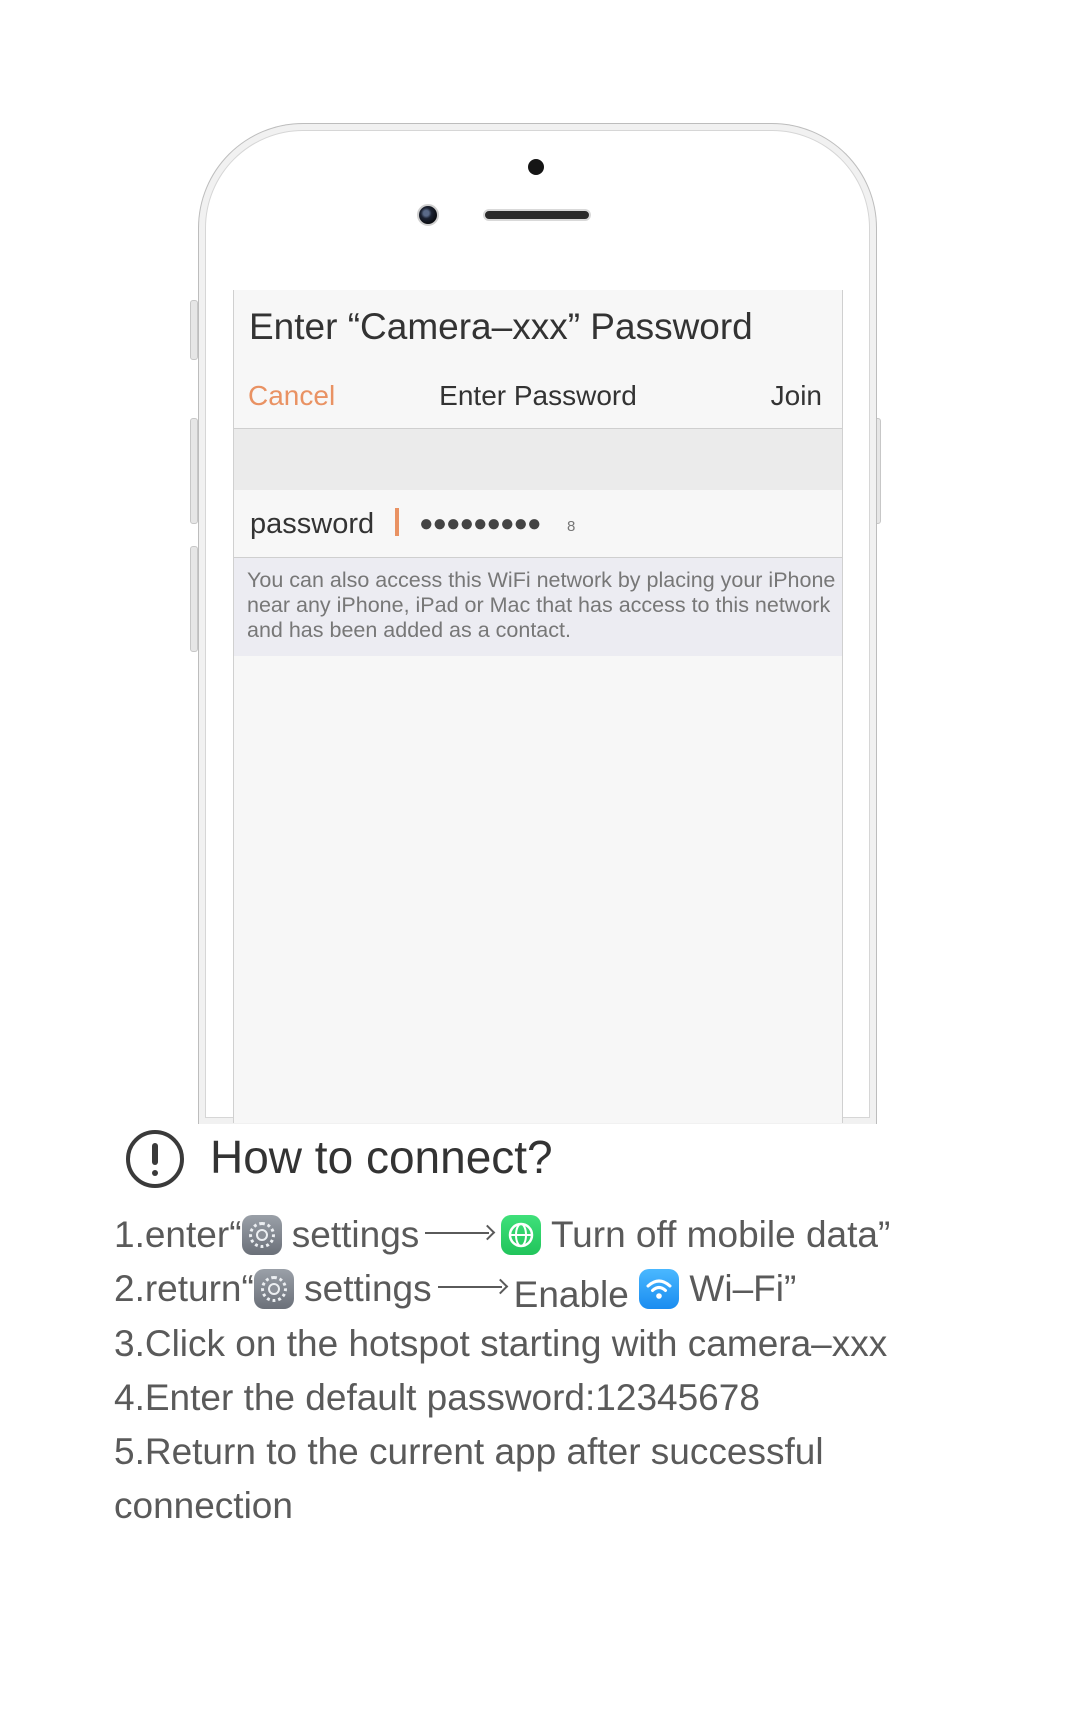 The image size is (1080, 1710). I want to click on step-2-prefix: 2.return“, so click(184, 1288).